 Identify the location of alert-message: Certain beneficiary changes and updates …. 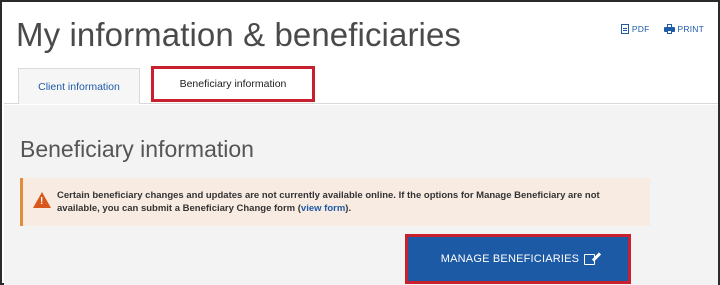
(328, 202).